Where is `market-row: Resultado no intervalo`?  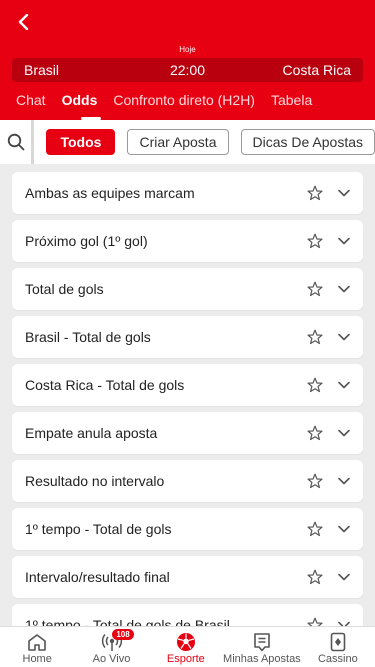
market-row: Resultado no intervalo is located at coordinates (187, 481).